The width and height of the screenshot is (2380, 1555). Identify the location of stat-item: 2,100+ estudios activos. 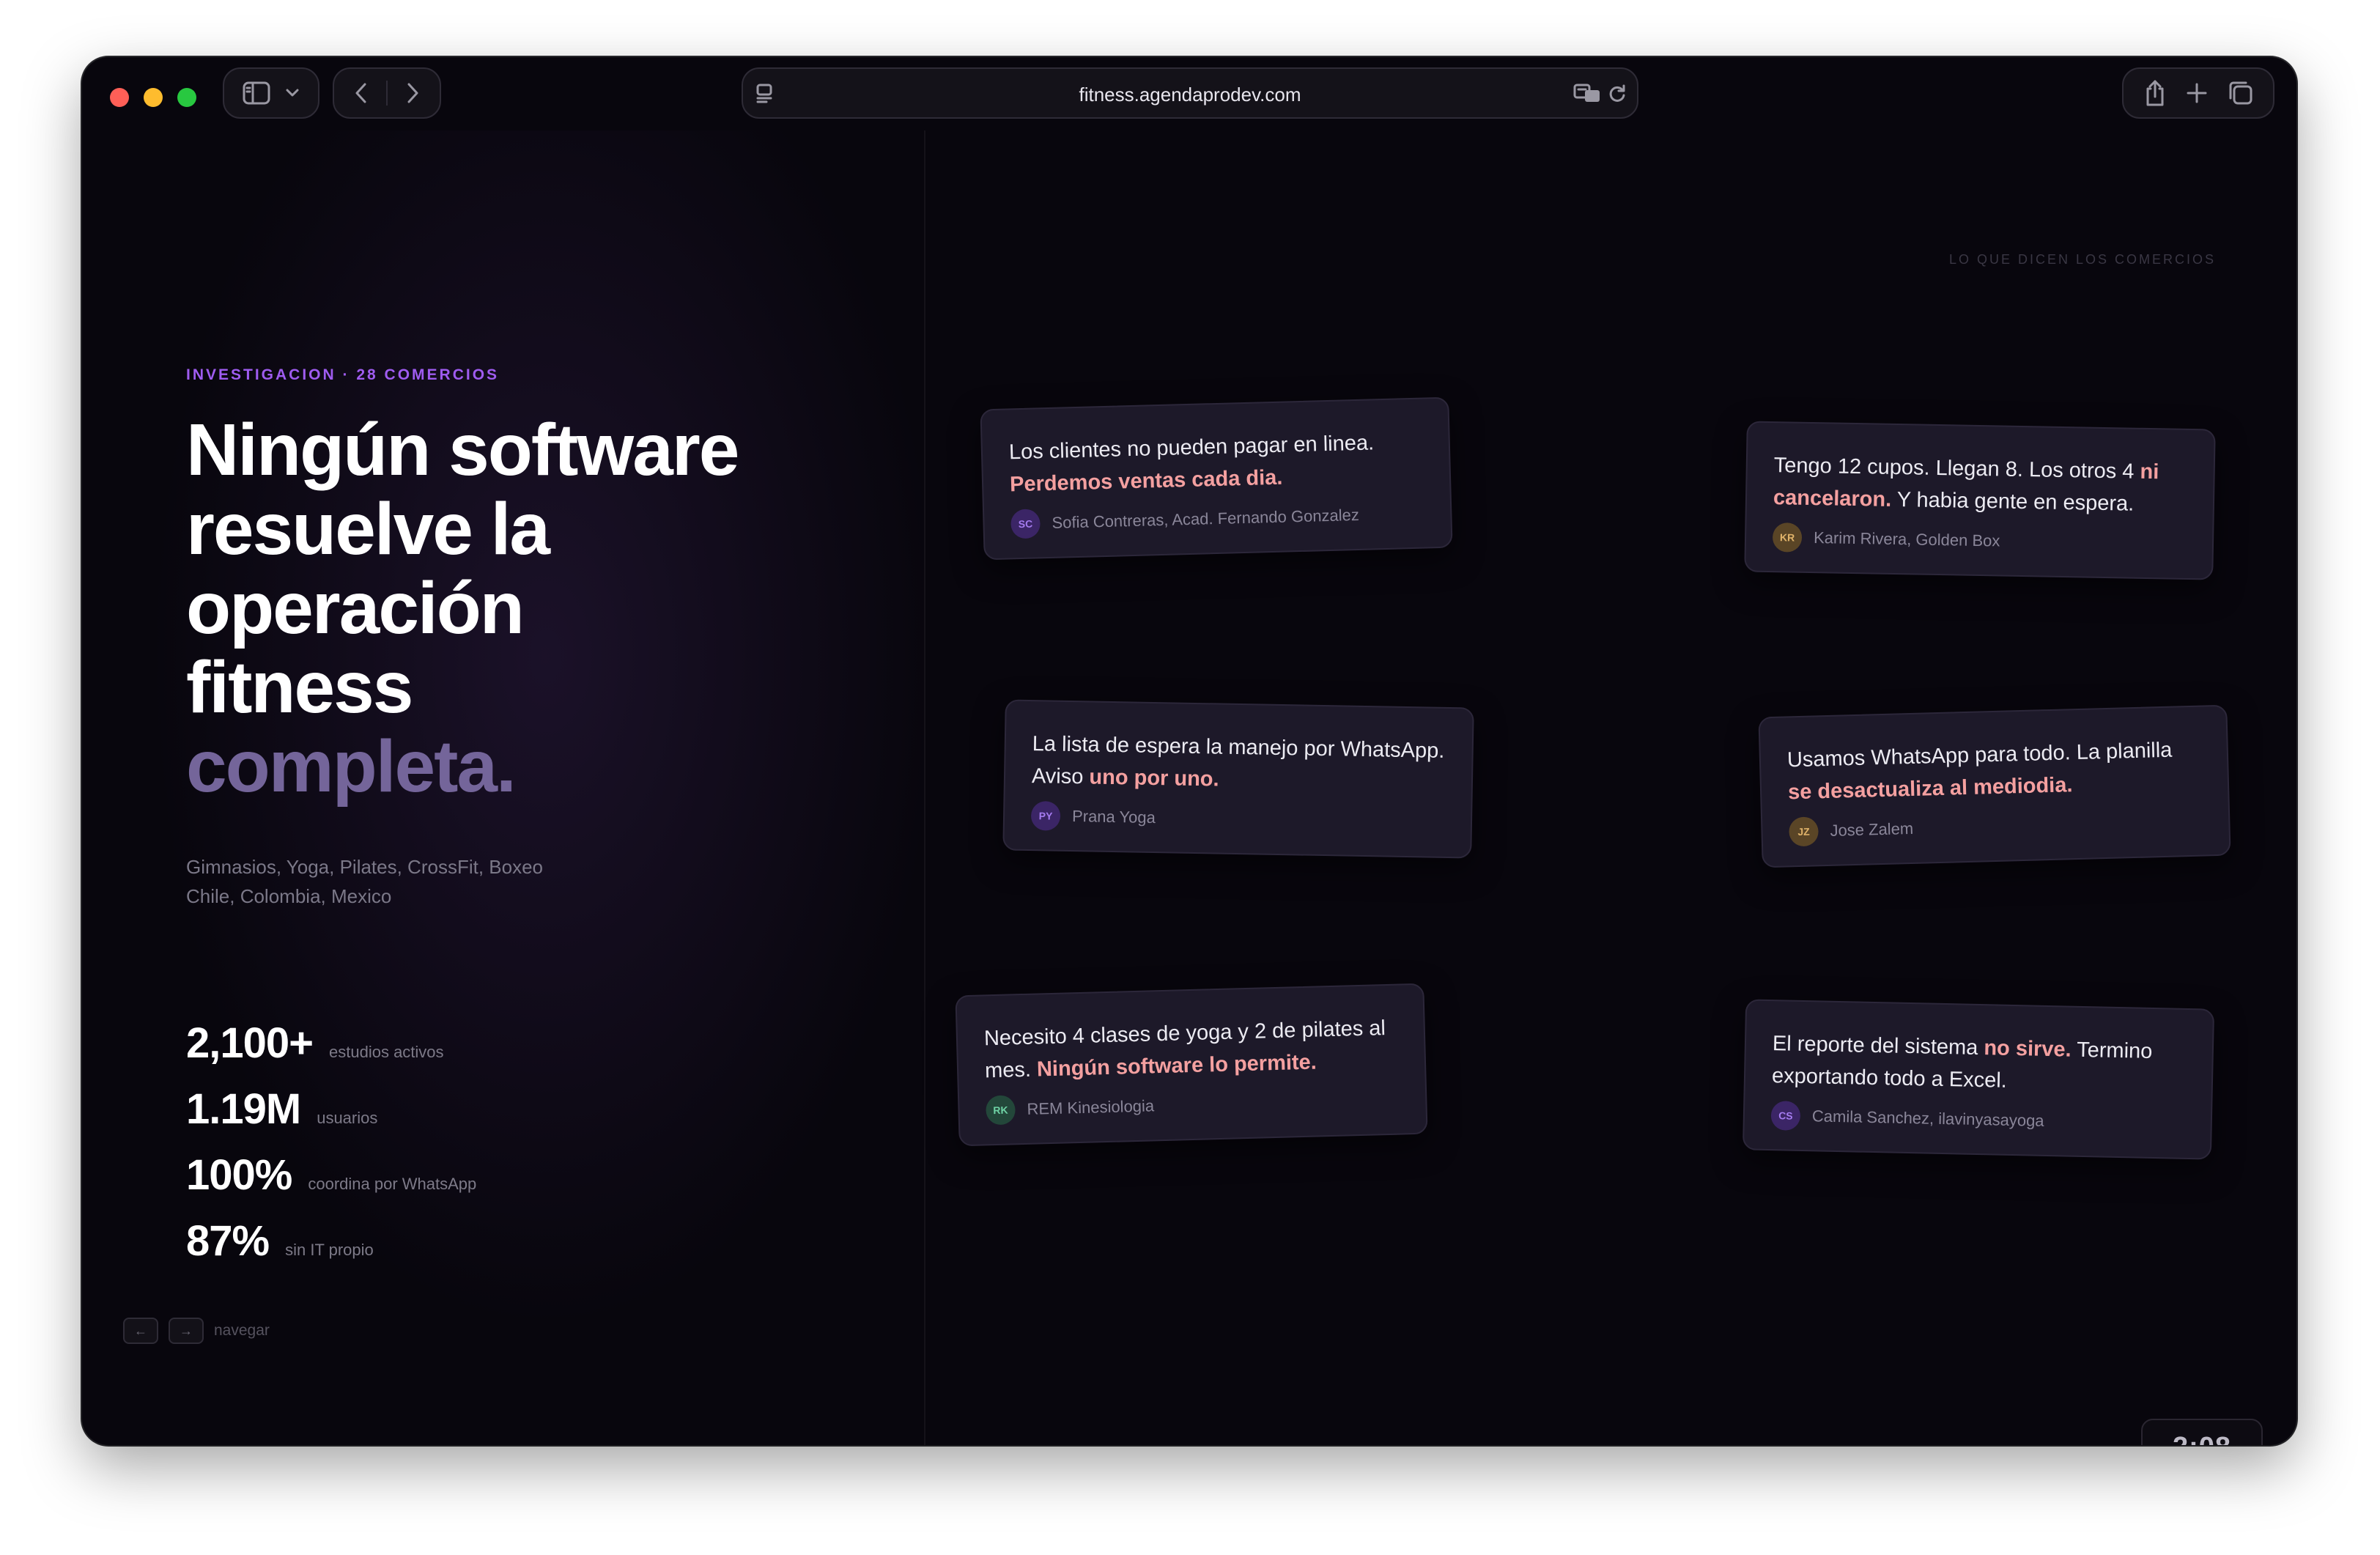
(315, 1043).